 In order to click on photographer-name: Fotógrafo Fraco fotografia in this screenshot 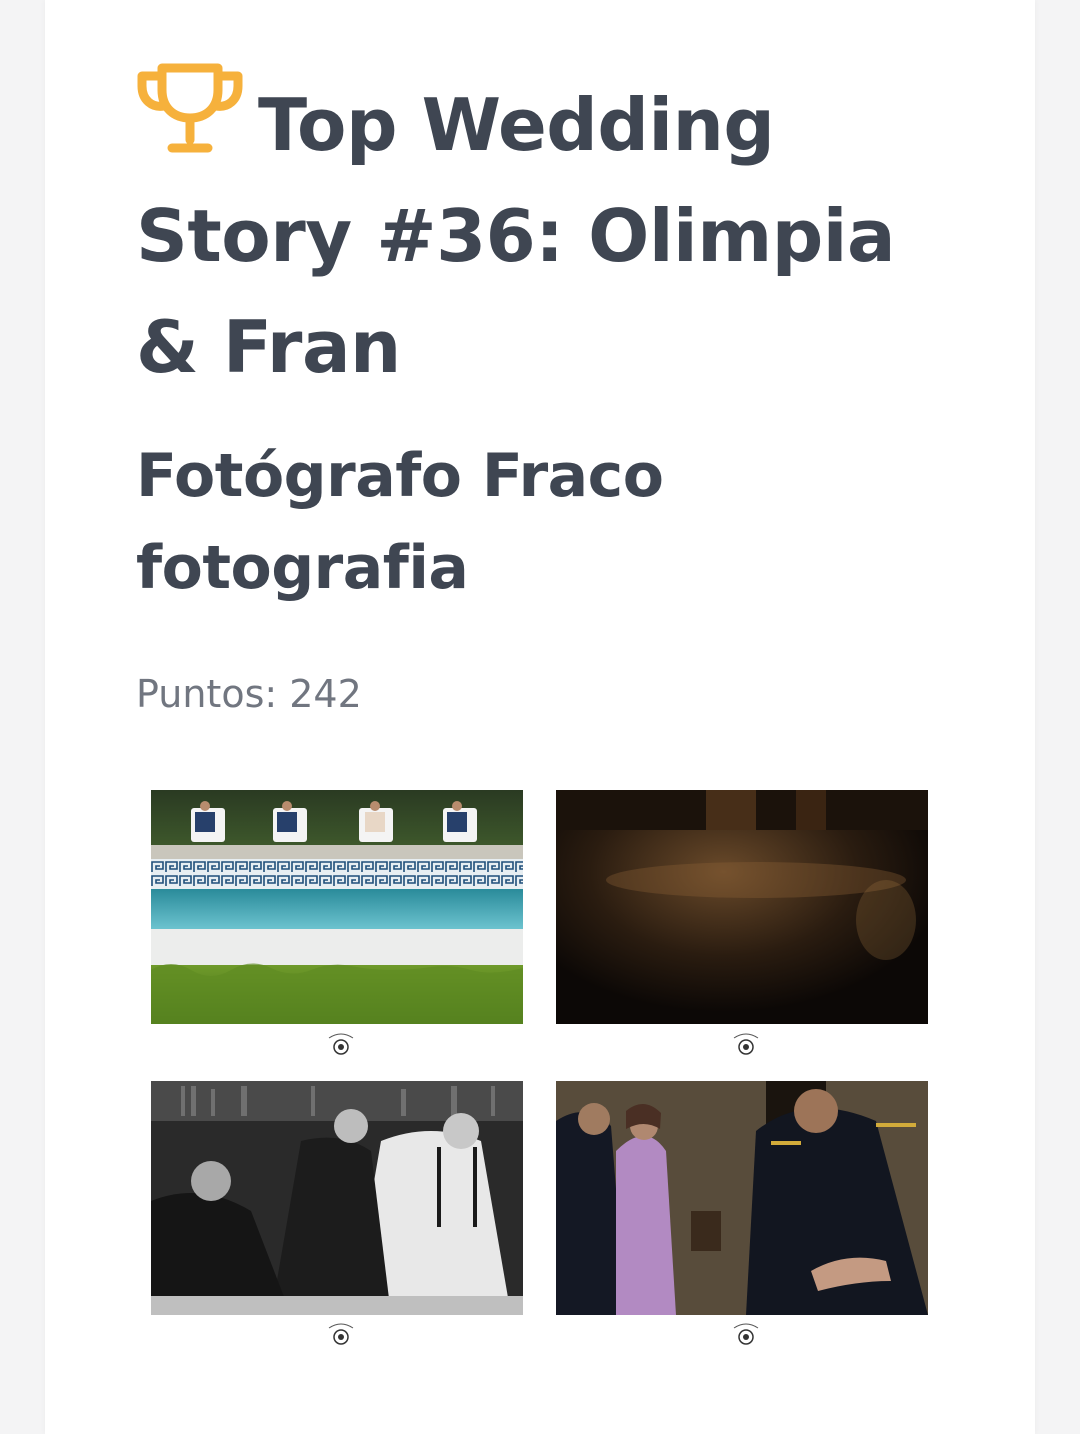, I will do `click(536, 522)`.